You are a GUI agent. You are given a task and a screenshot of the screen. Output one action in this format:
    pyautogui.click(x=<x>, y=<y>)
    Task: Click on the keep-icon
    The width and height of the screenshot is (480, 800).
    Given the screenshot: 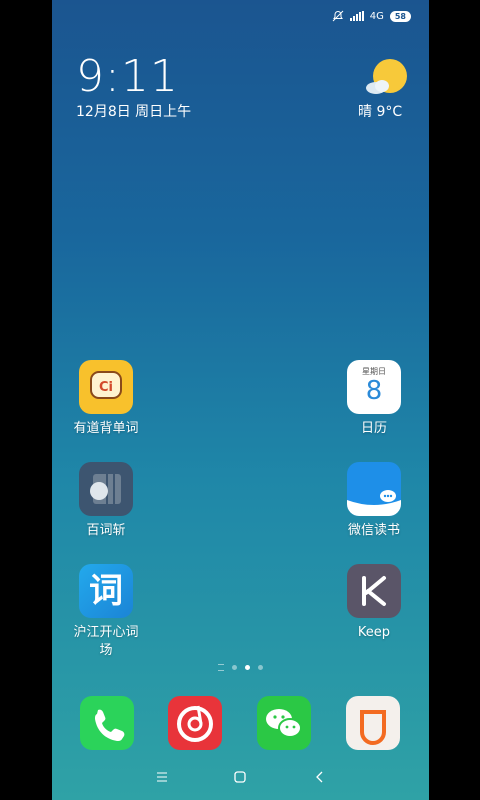 What is the action you would take?
    pyautogui.click(x=374, y=591)
    